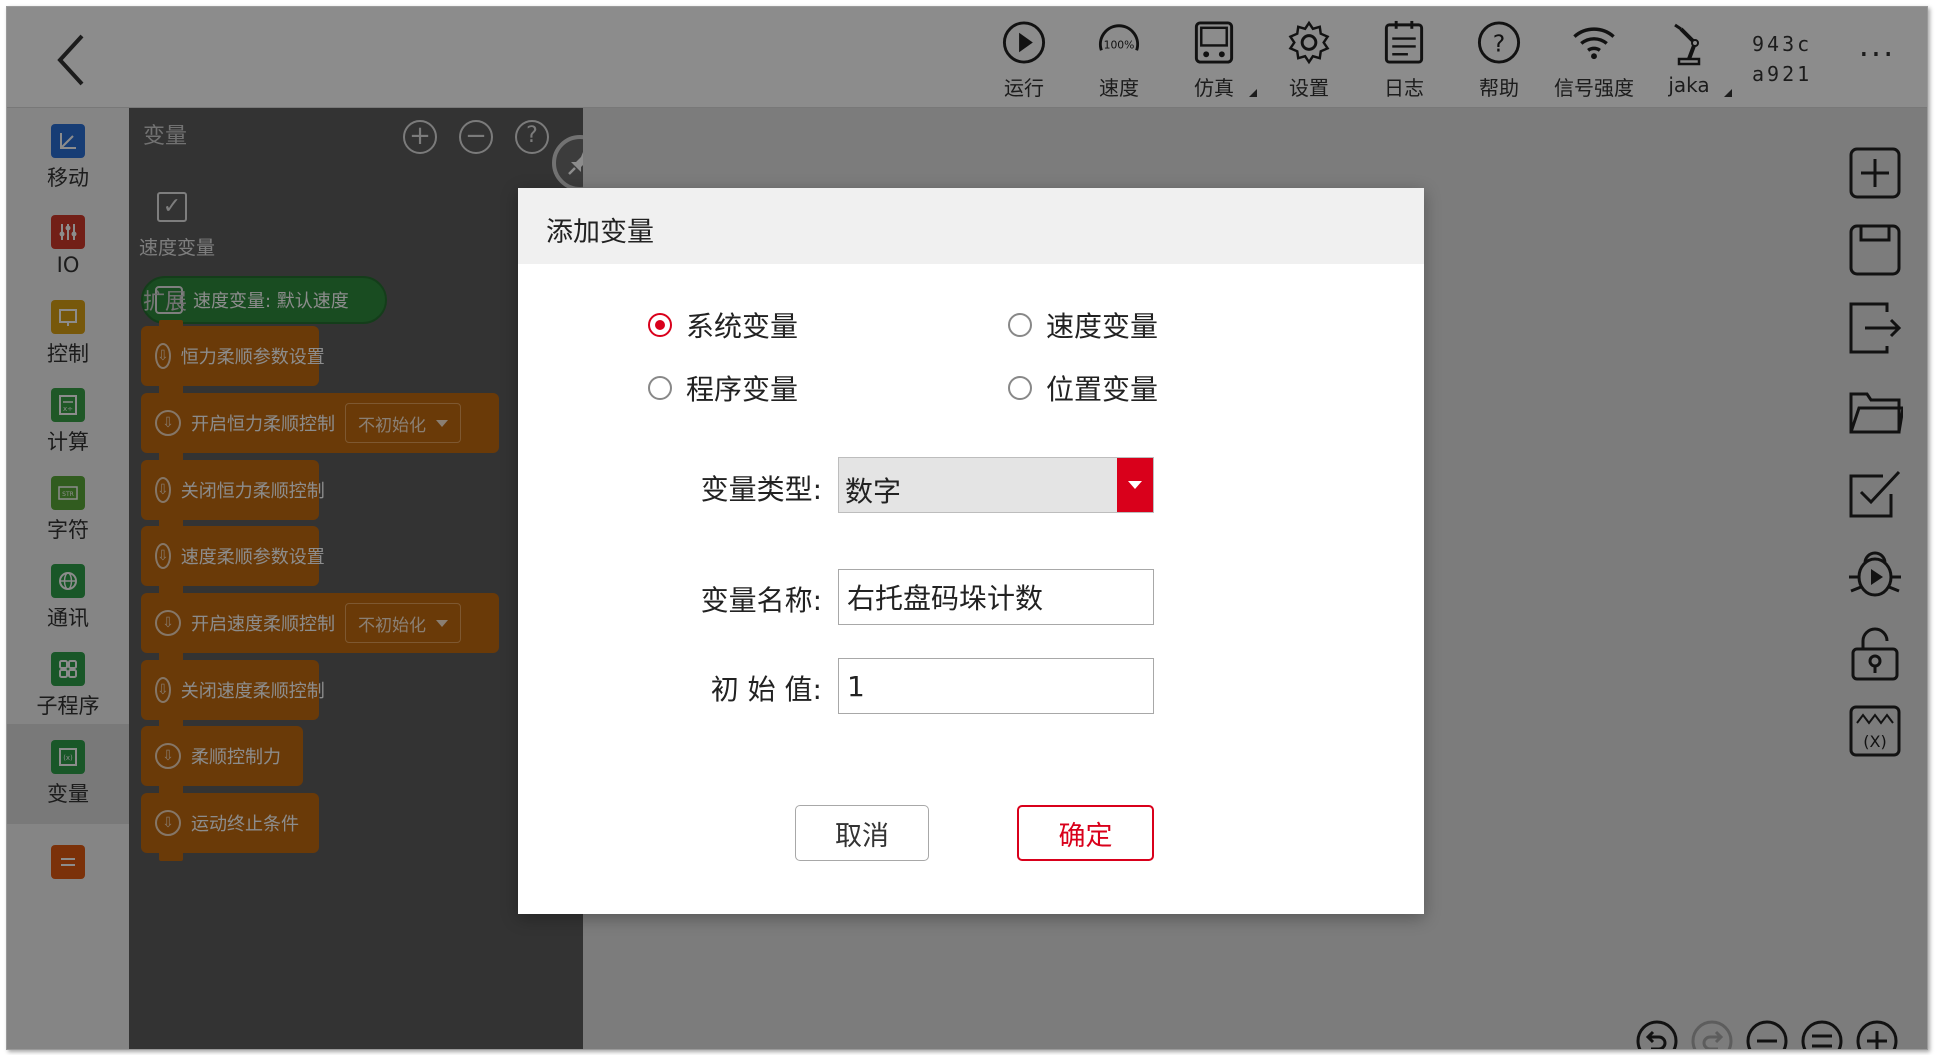  Describe the element at coordinates (742, 389) in the screenshot. I see `radio-label: 程序变量` at that location.